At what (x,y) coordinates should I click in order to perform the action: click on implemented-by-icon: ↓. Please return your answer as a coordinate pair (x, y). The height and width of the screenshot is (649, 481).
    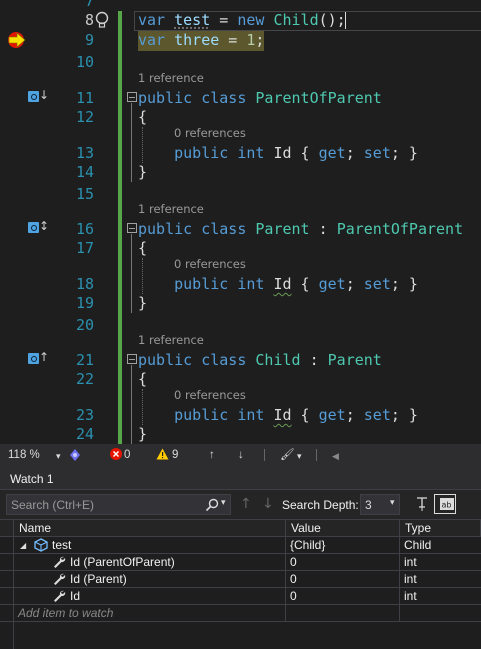
    Looking at the image, I should click on (39, 95).